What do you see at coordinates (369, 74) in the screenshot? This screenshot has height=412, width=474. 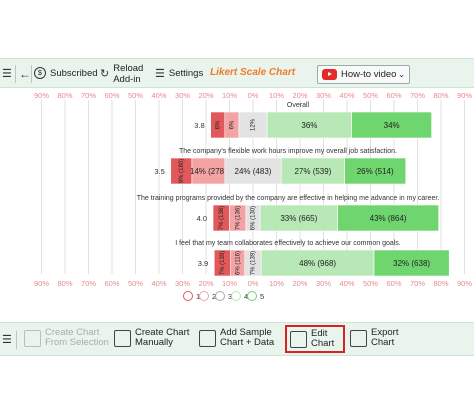 I see `howto-label: How-to video` at bounding box center [369, 74].